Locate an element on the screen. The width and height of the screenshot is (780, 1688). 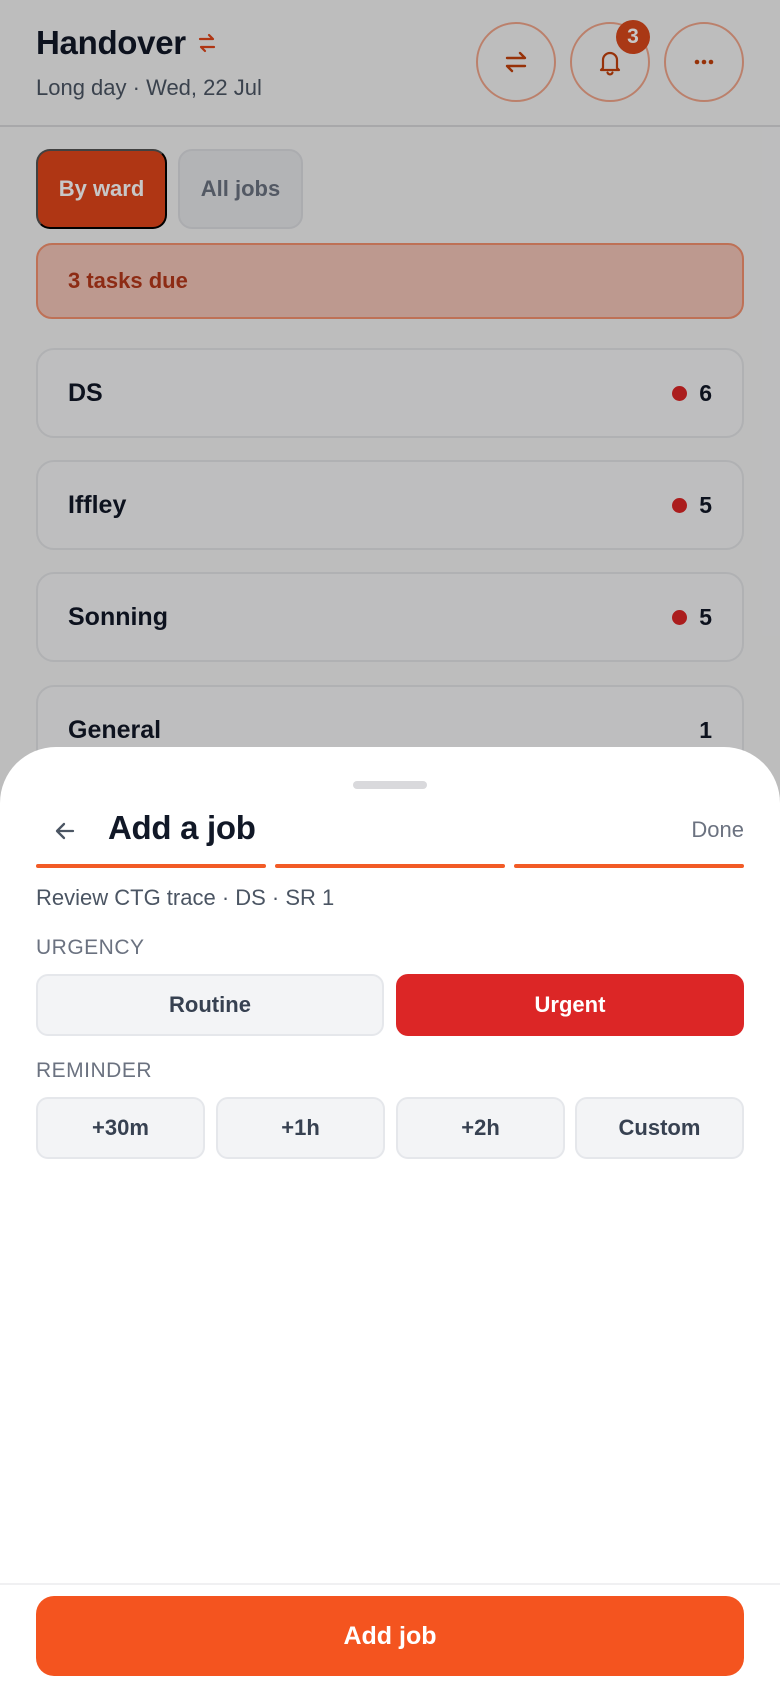
urgency-routine-button: Routine is located at coordinates (210, 1005).